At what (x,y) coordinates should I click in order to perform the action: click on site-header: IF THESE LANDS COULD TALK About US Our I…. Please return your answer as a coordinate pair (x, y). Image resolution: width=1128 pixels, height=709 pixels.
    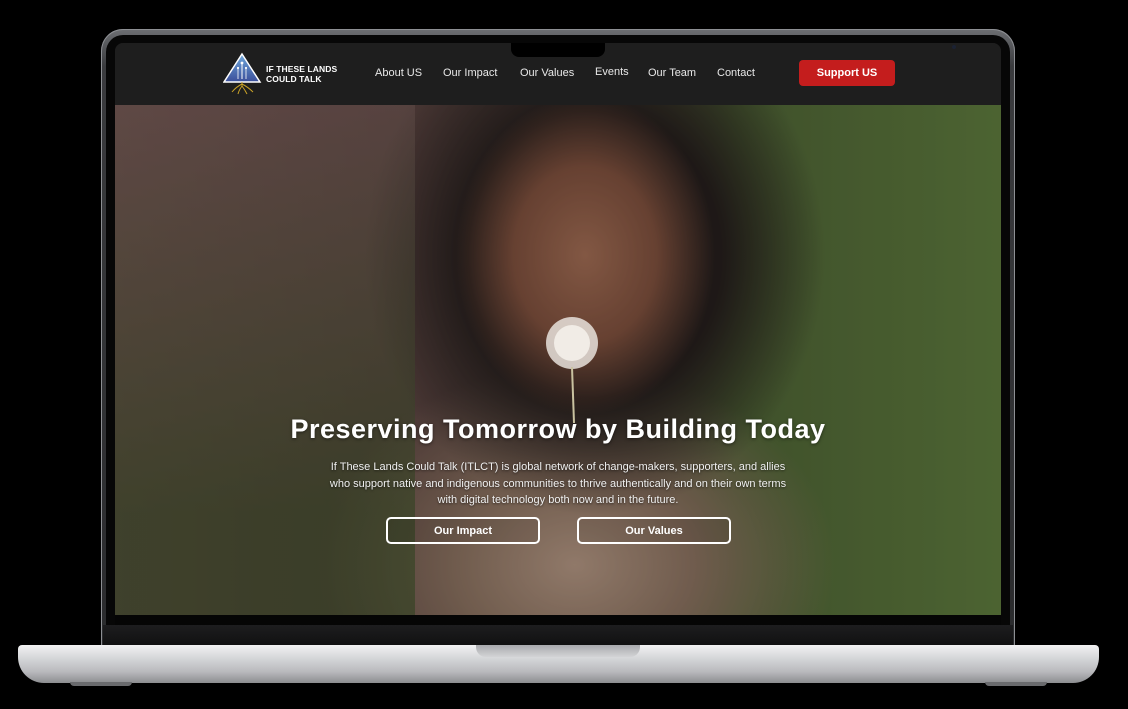
    Looking at the image, I should click on (558, 74).